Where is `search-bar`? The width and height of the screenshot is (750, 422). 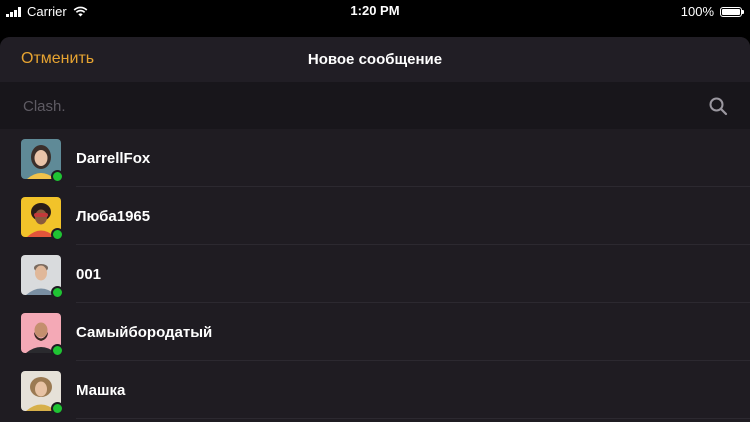 search-bar is located at coordinates (375, 106).